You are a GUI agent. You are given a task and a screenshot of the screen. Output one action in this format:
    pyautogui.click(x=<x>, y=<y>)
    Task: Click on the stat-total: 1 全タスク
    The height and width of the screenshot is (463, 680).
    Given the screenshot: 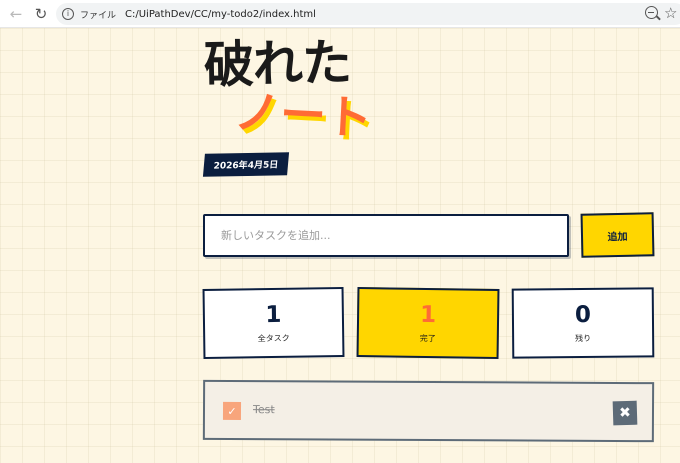 What is the action you would take?
    pyautogui.click(x=273, y=323)
    